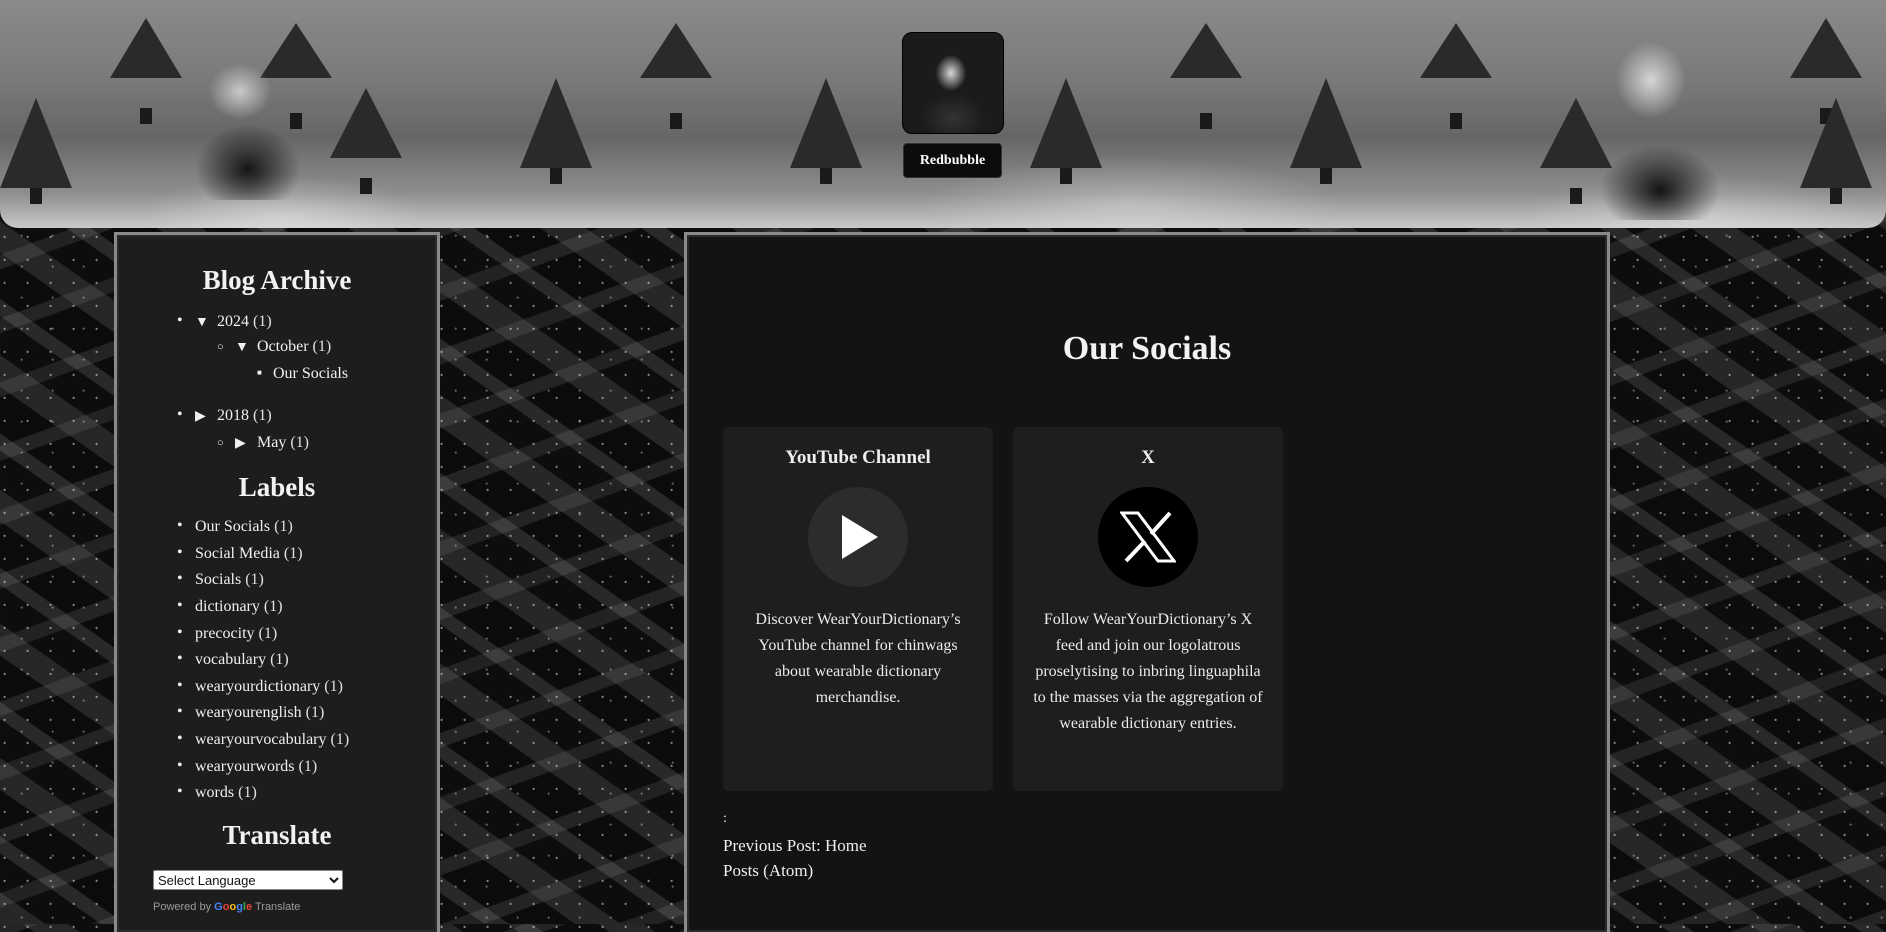 The width and height of the screenshot is (1886, 932). What do you see at coordinates (952, 160) in the screenshot?
I see `redbubble-button: Redbubble` at bounding box center [952, 160].